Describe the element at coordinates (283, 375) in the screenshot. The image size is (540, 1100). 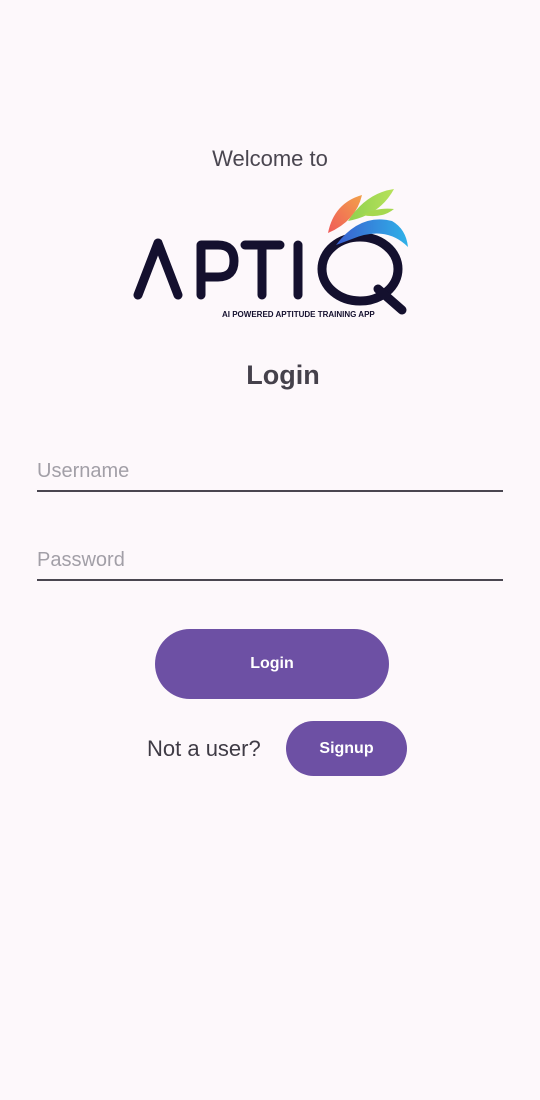
I see `login-title: Login` at that location.